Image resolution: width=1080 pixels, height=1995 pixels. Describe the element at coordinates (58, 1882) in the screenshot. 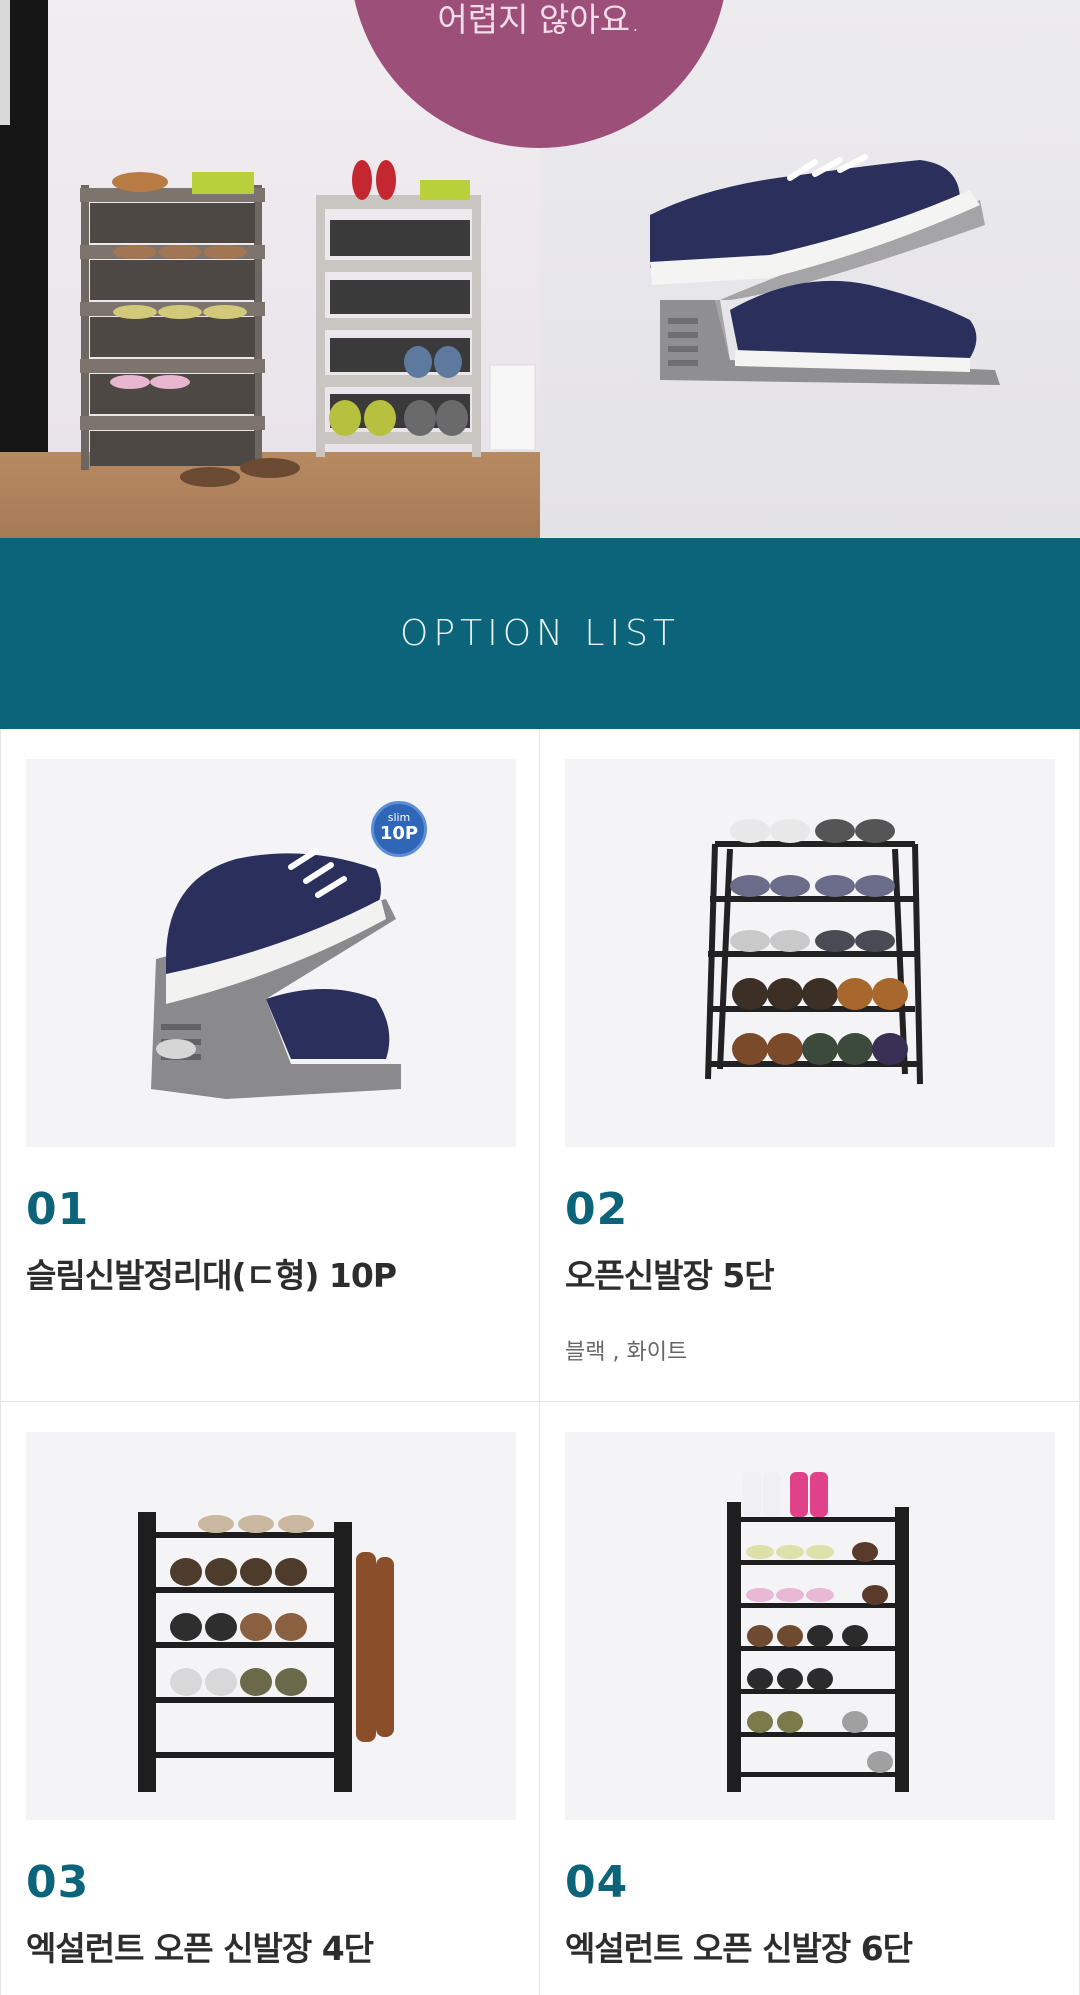

I see `option-number: 03` at that location.